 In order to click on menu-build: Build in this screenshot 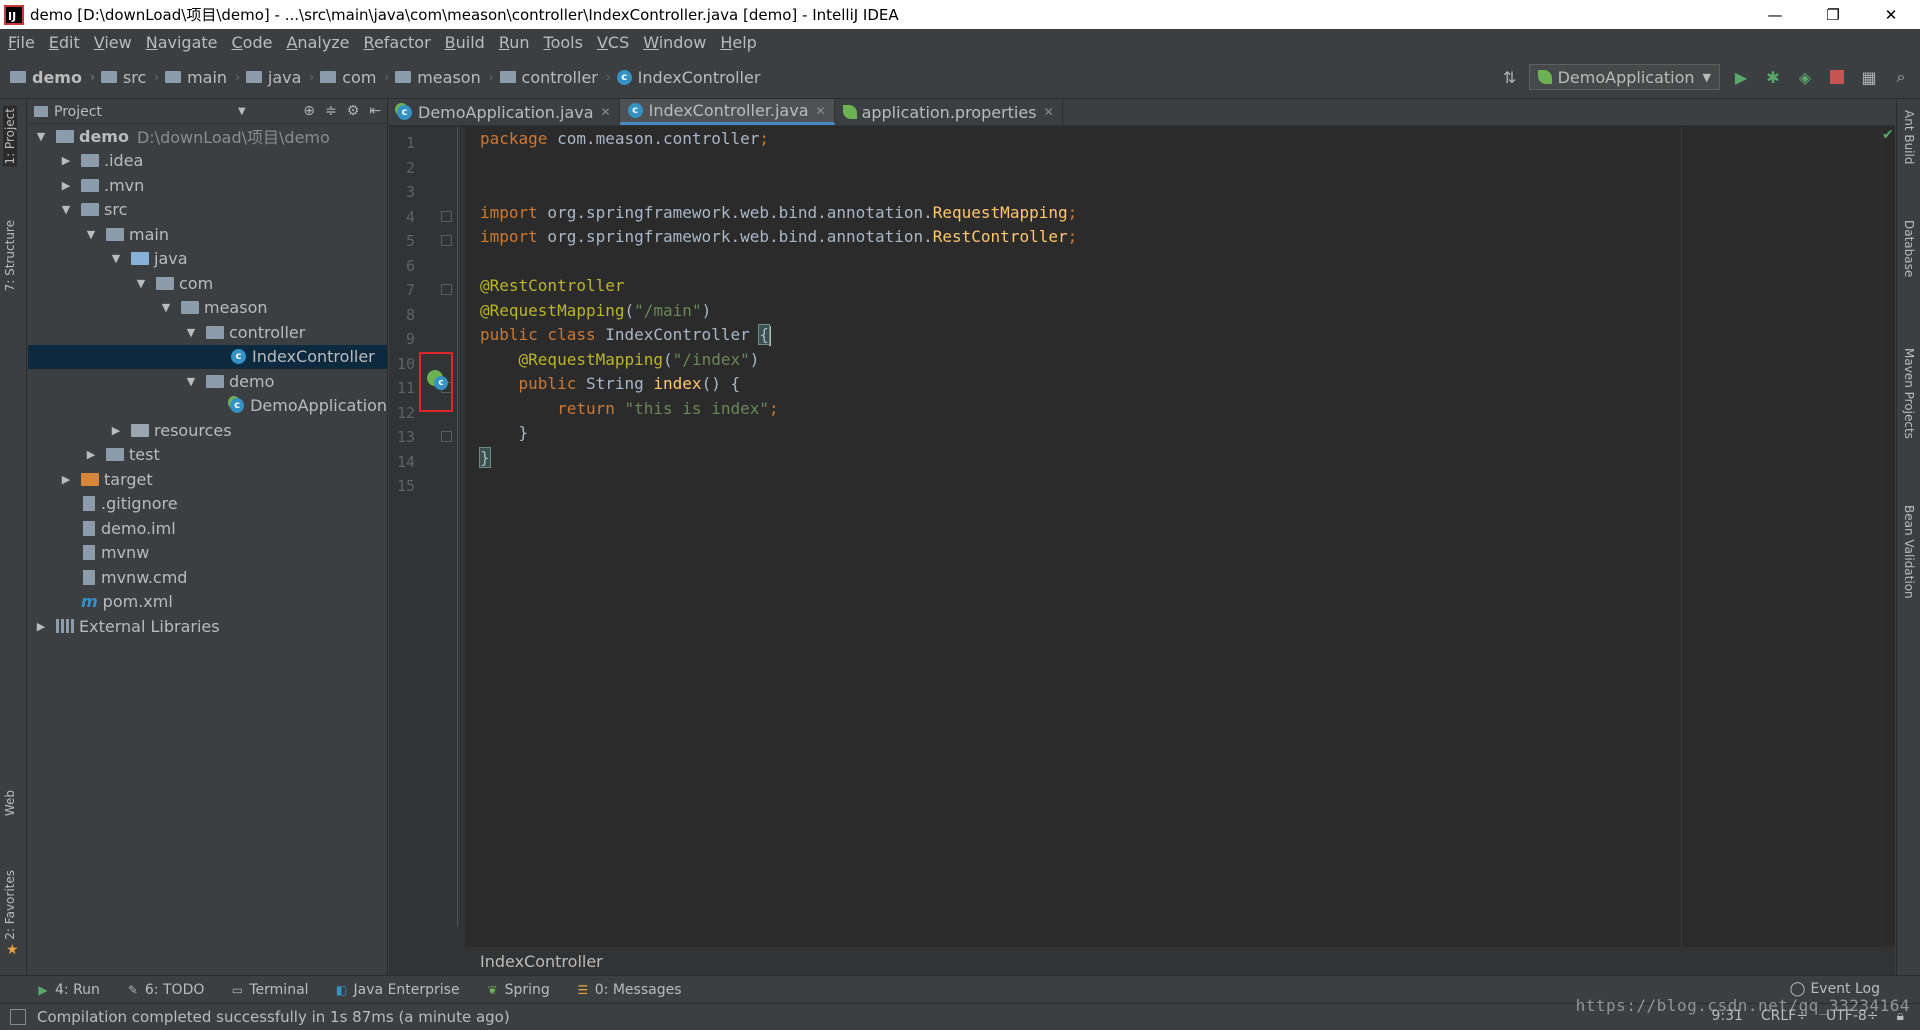, I will do `click(465, 42)`.